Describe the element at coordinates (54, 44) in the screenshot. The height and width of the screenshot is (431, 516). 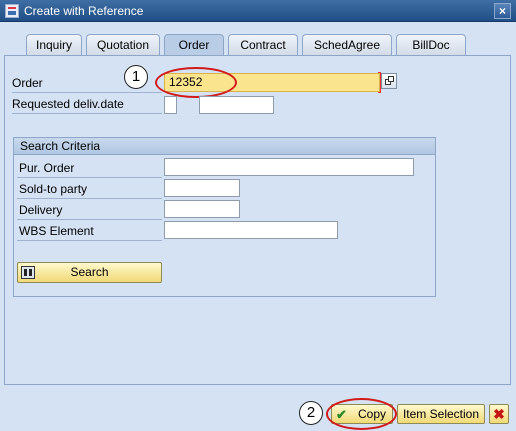
I see `tab-inquiry: Inquiry` at that location.